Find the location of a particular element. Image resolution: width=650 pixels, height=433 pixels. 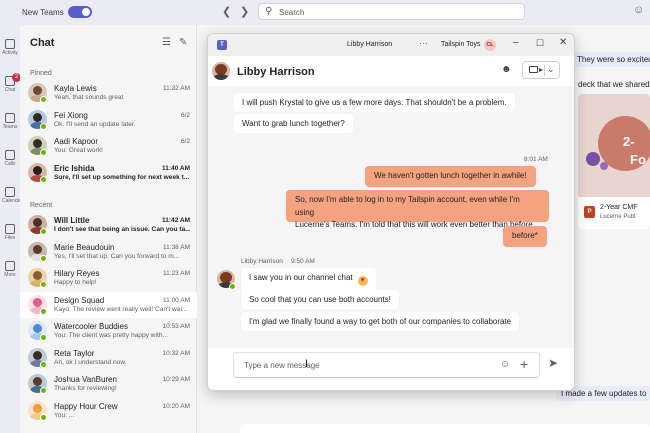

chat-preview: Ah, ok I understand now. is located at coordinates (90, 362).